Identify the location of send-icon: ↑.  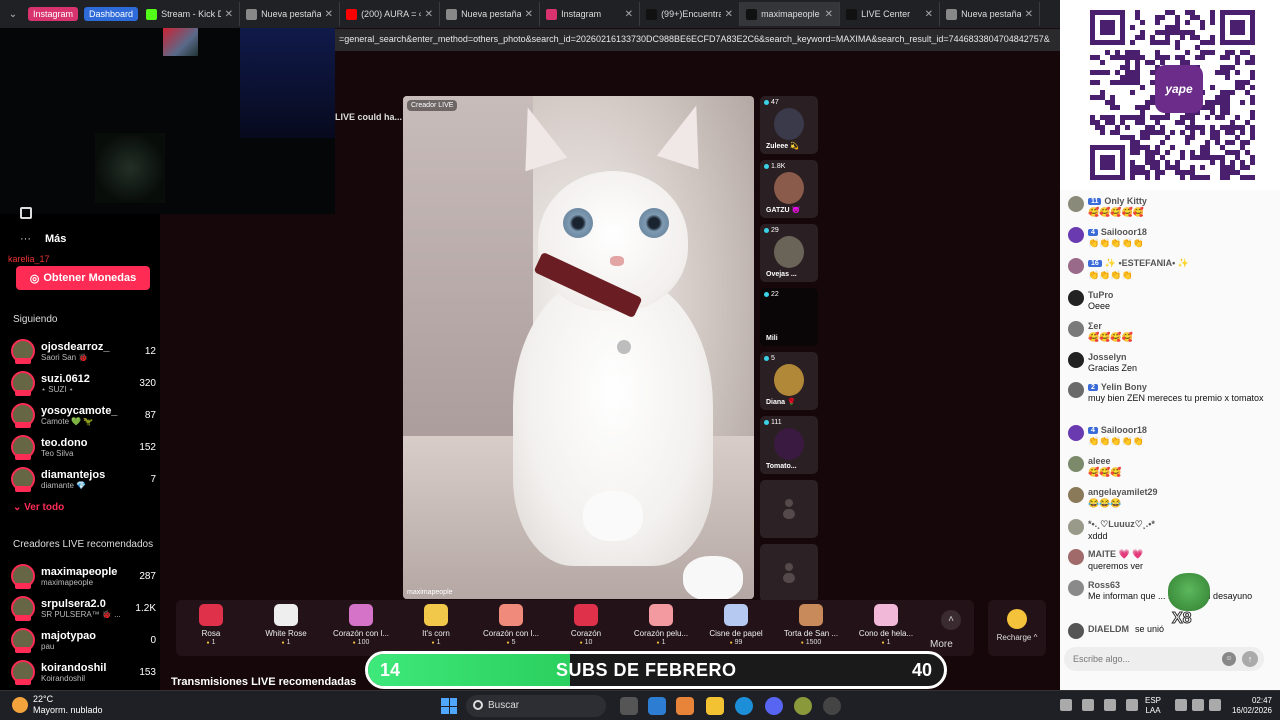
(1250, 659).